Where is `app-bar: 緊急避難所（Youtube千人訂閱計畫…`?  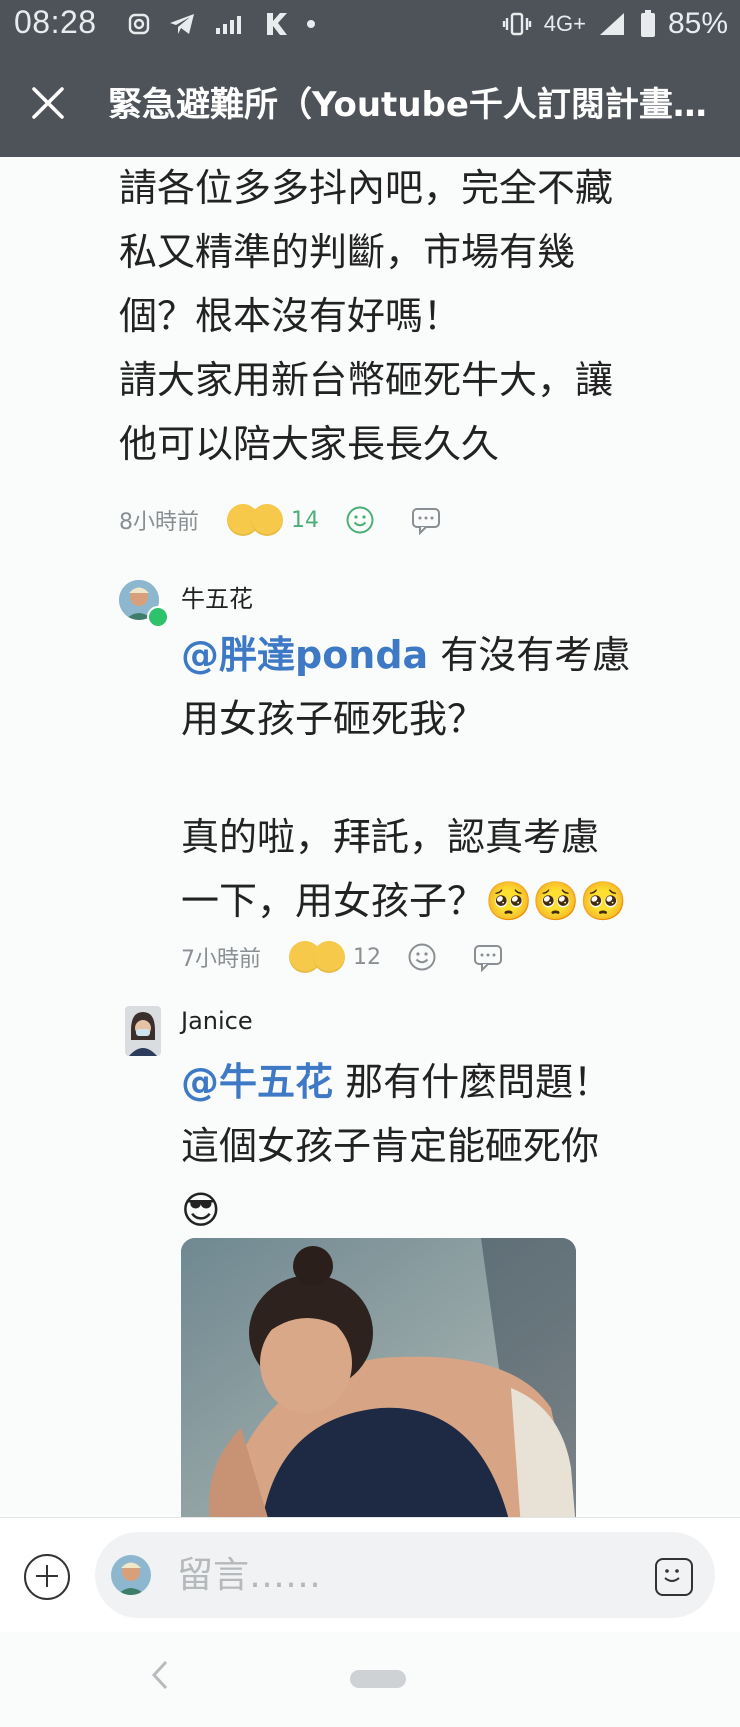
app-bar: 緊急避難所（Youtube千人訂閱計畫… is located at coordinates (370, 102).